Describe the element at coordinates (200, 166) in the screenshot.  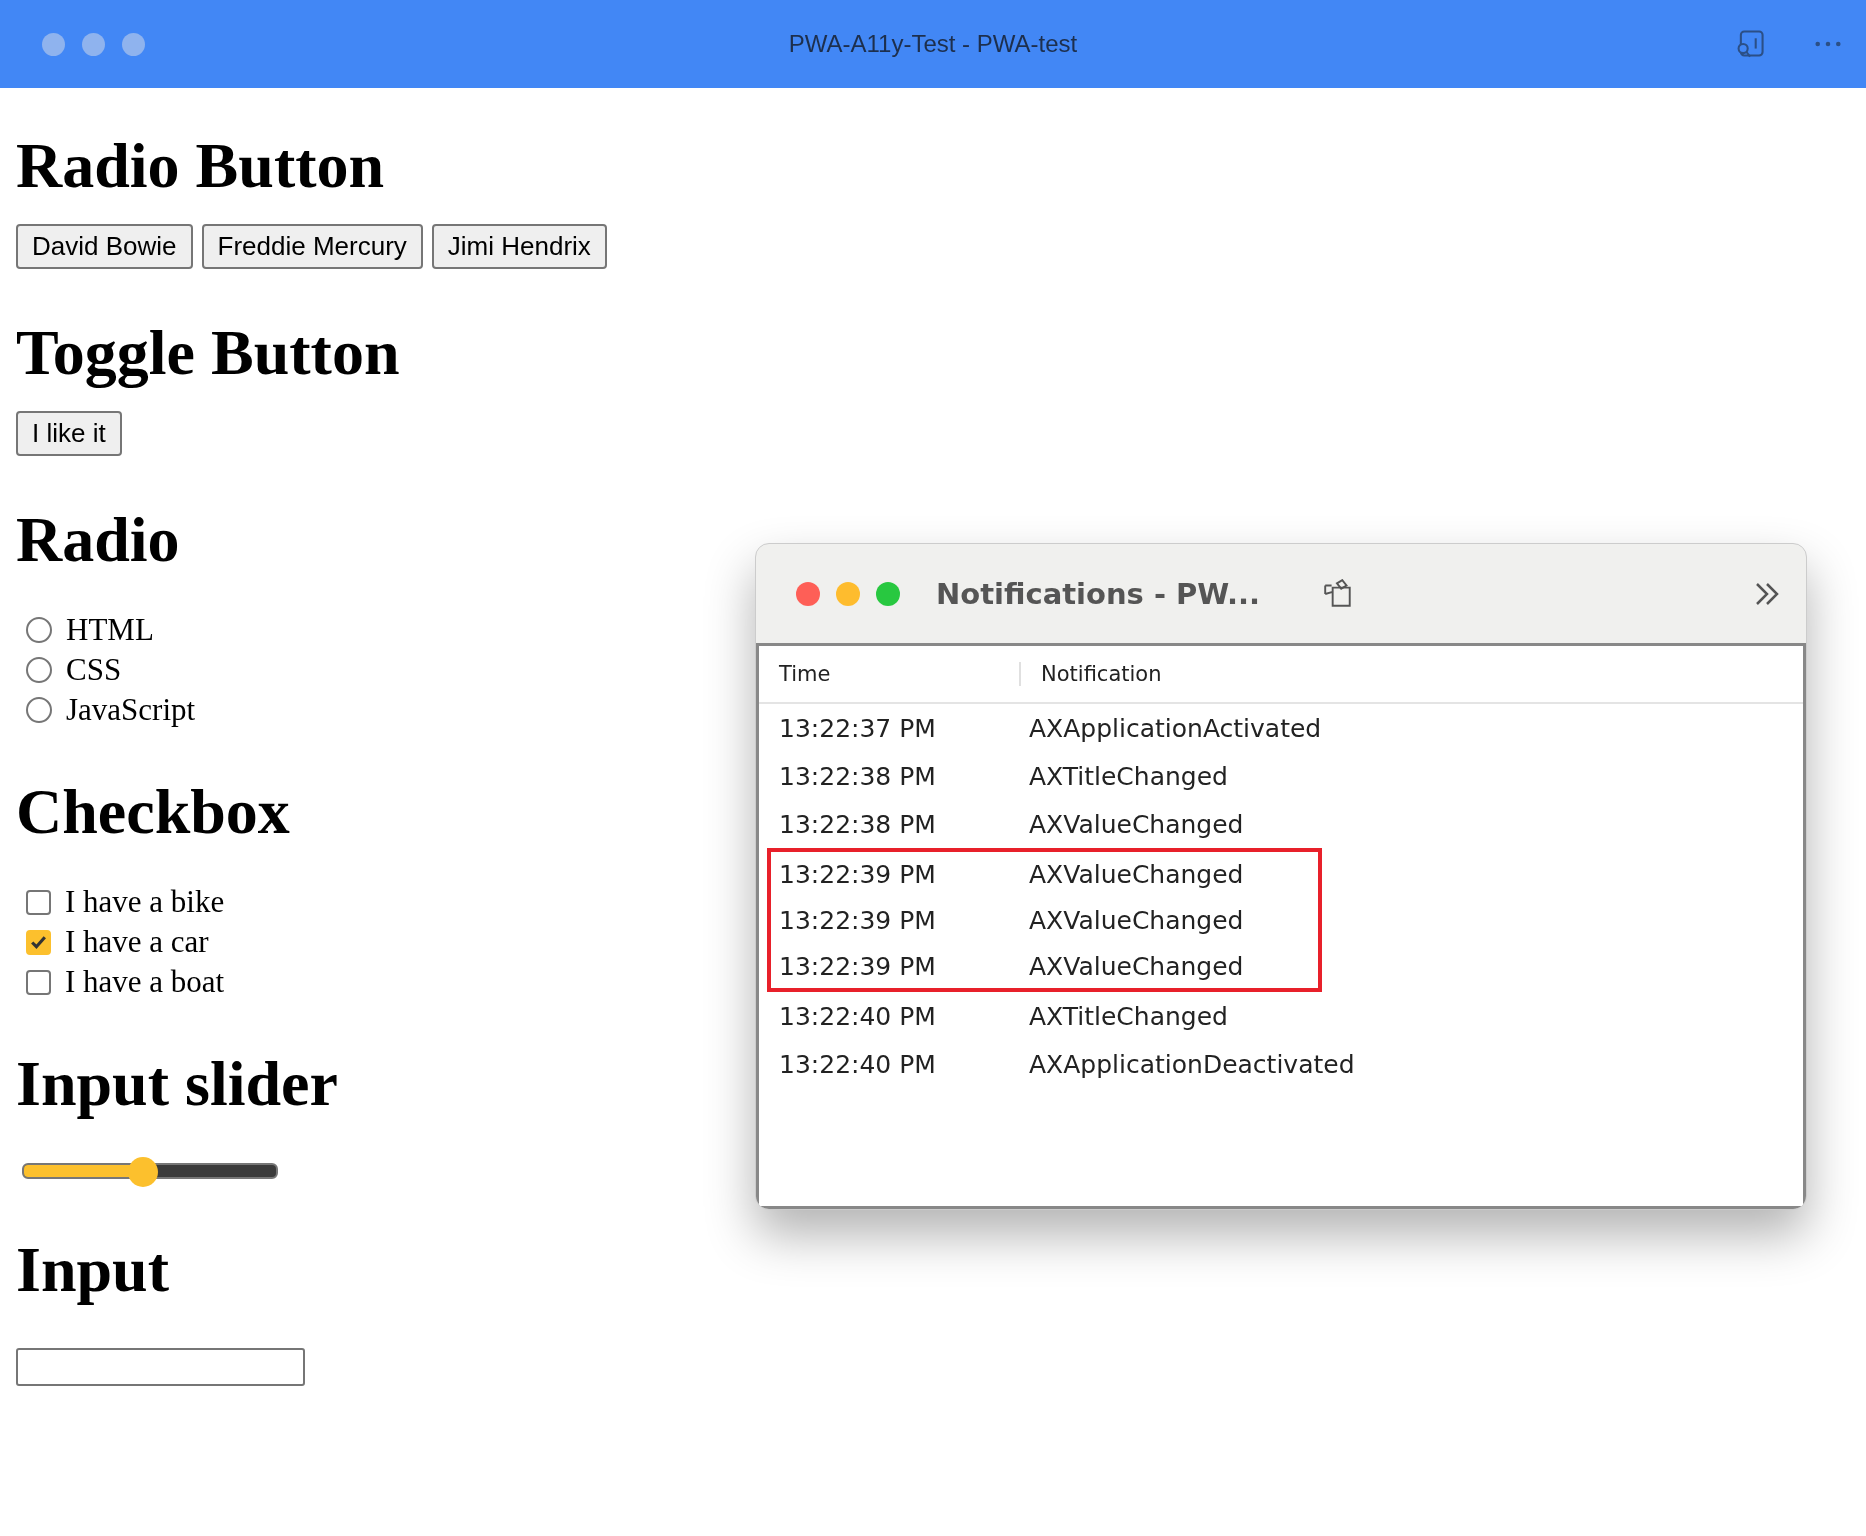
I see `section-heading: Radio Button` at that location.